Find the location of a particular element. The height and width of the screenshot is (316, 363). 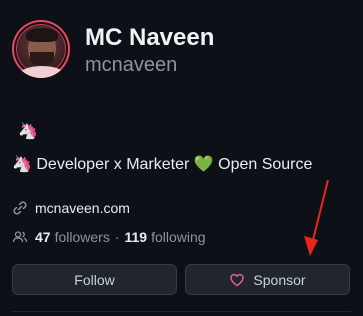

sponsor-button-label: Sponsor is located at coordinates (279, 279).